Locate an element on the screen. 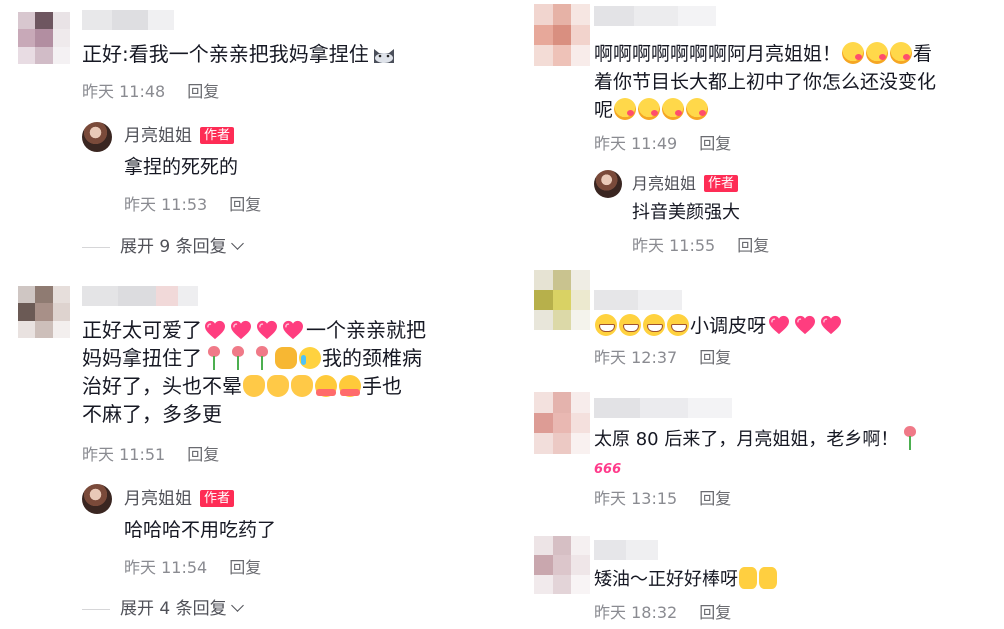  tears-of-joy-emoji-icon is located at coordinates (310, 358).